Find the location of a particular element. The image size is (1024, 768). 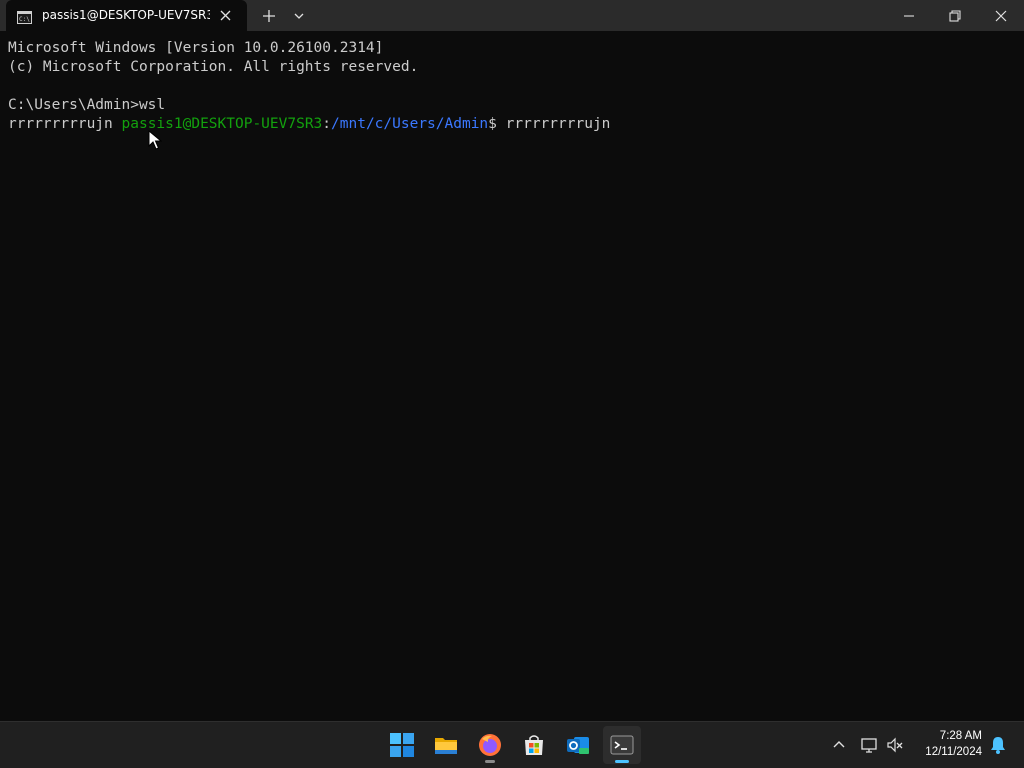

tab-title: passis1@DESKTOP-UEV7SR3: , is located at coordinates (126, 15).